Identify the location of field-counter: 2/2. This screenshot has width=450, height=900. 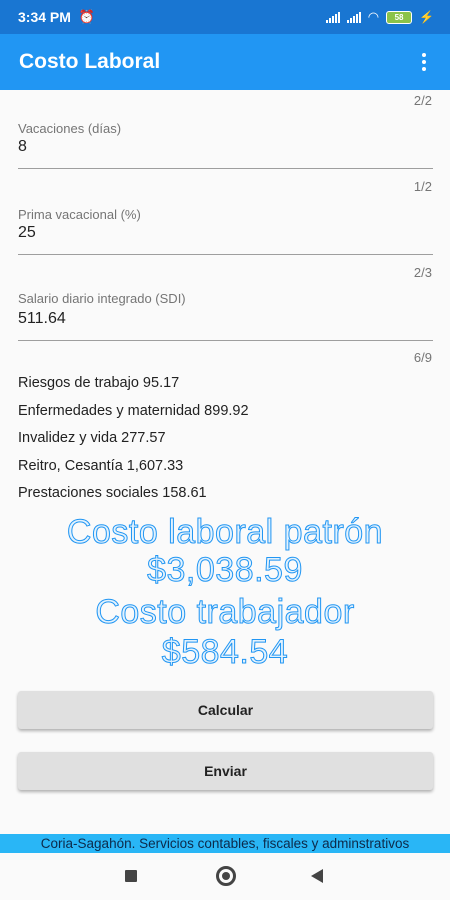
(422, 100).